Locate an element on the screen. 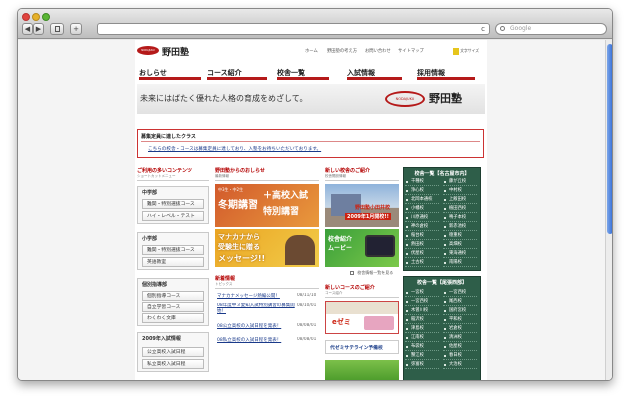 This screenshot has height=407, width=630. page-icon is located at coordinates (57, 29).